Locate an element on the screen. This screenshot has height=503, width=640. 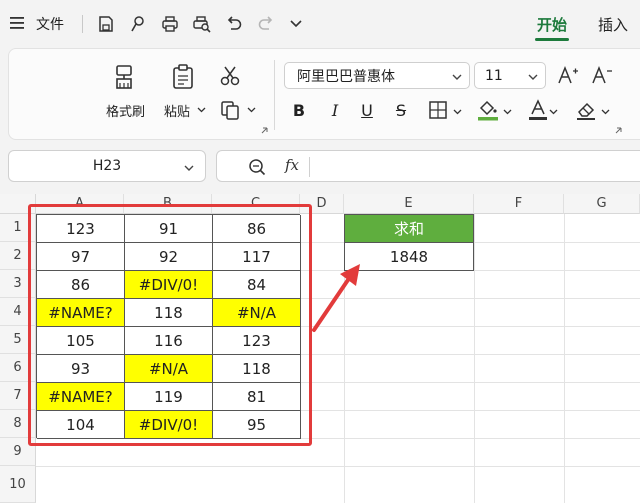
undo-icon is located at coordinates (234, 24).